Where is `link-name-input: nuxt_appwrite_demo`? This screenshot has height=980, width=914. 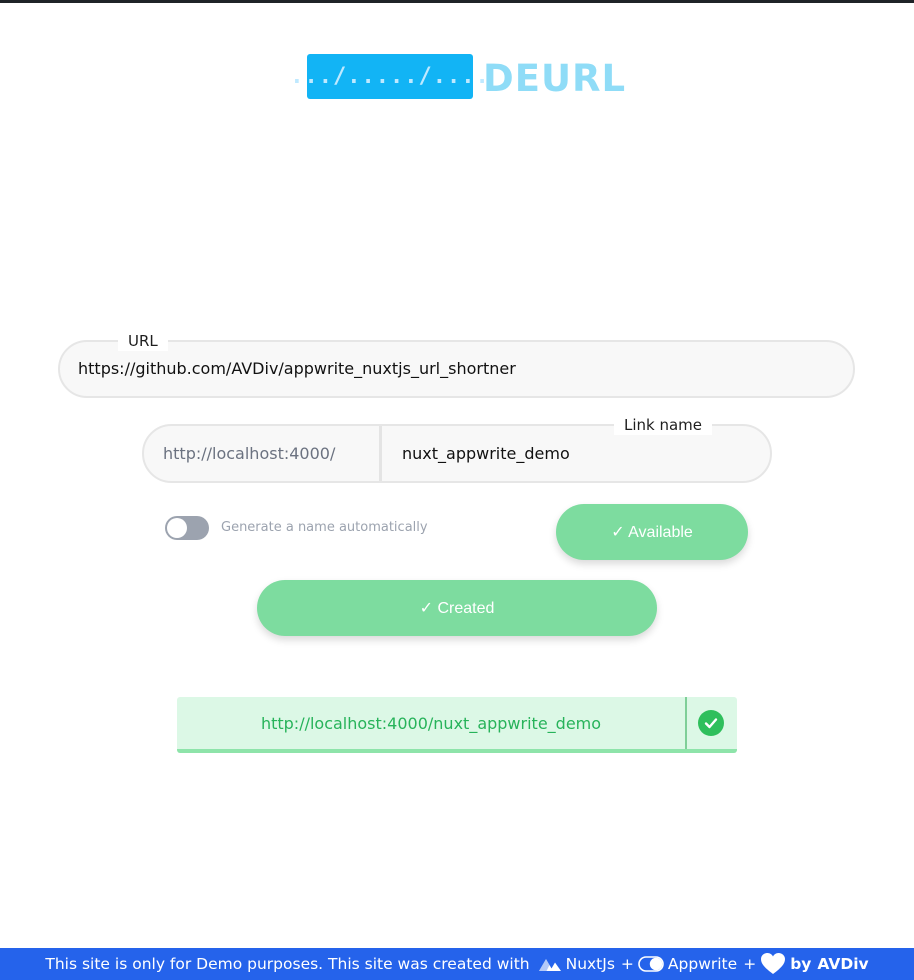
link-name-input: nuxt_appwrite_demo is located at coordinates (486, 454).